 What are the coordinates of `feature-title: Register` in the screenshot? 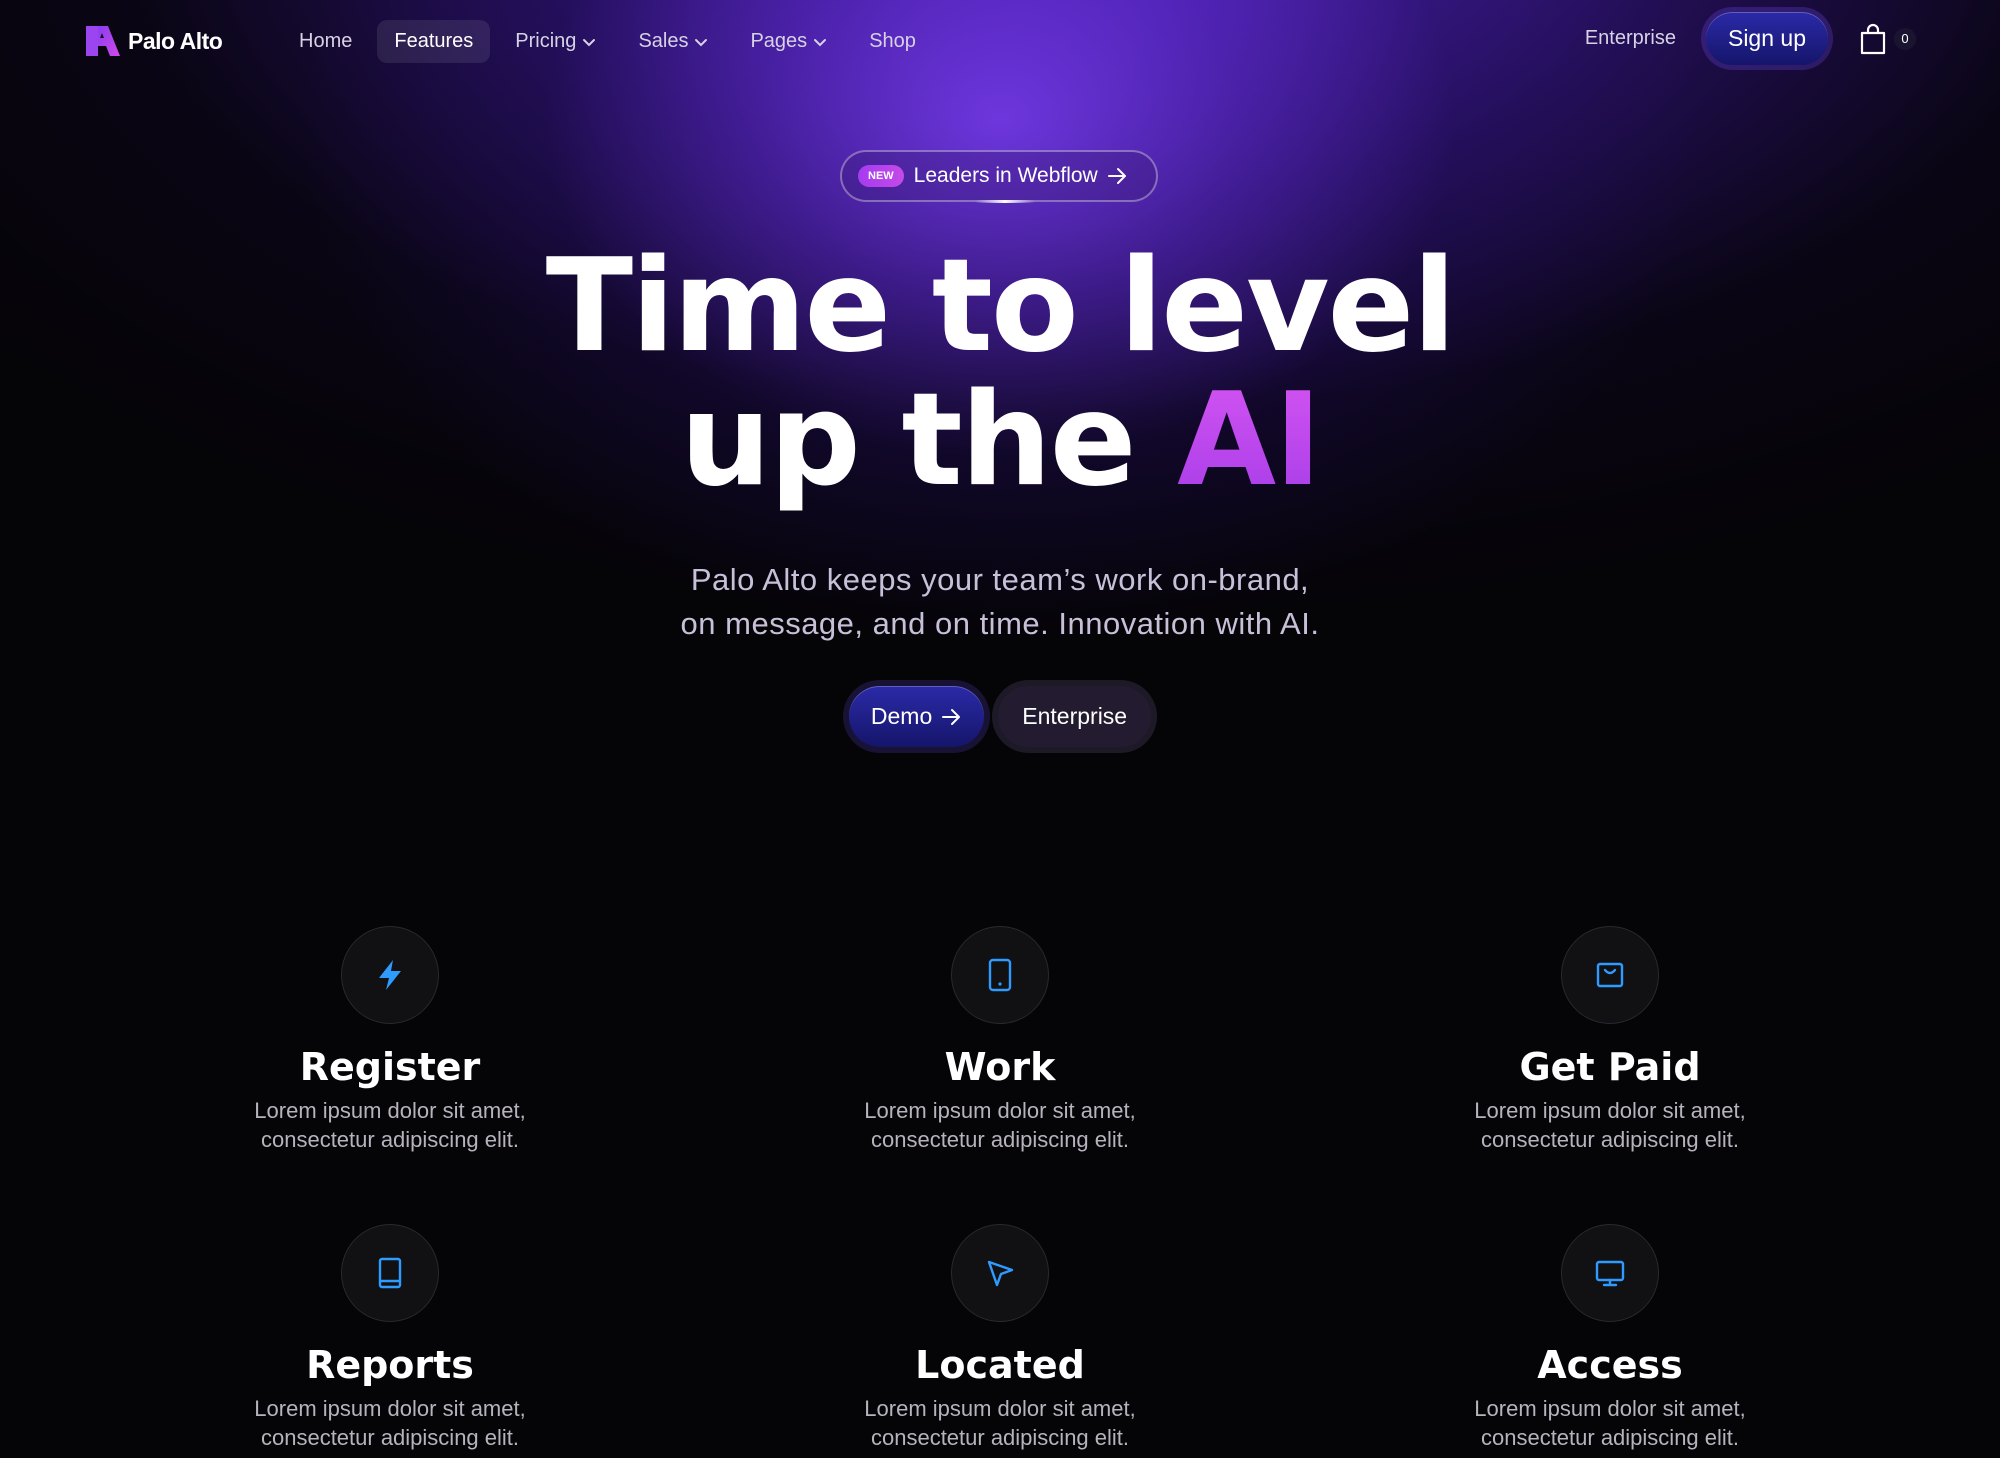 It's located at (390, 1067).